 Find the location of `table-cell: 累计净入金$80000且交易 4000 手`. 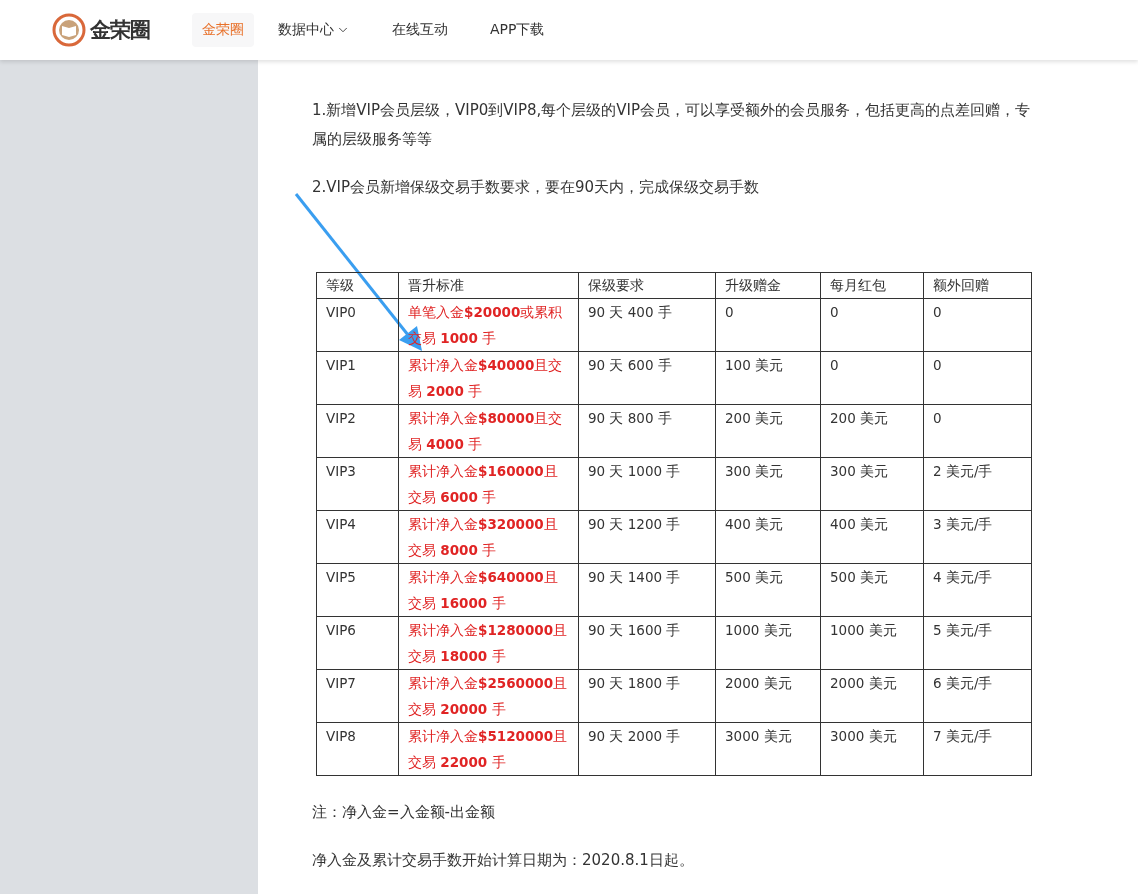

table-cell: 累计净入金$80000且交易 4000 手 is located at coordinates (488, 431).